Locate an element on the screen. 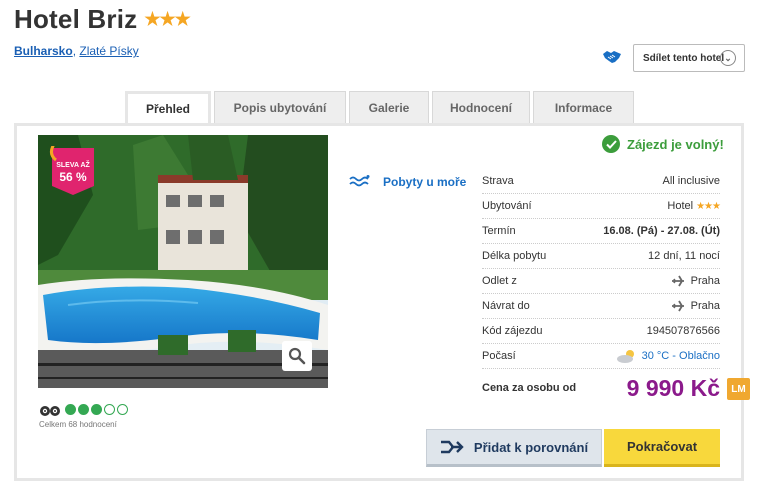 Image resolution: width=768 pixels, height=495 pixels. departure-city: Praha is located at coordinates (705, 281).